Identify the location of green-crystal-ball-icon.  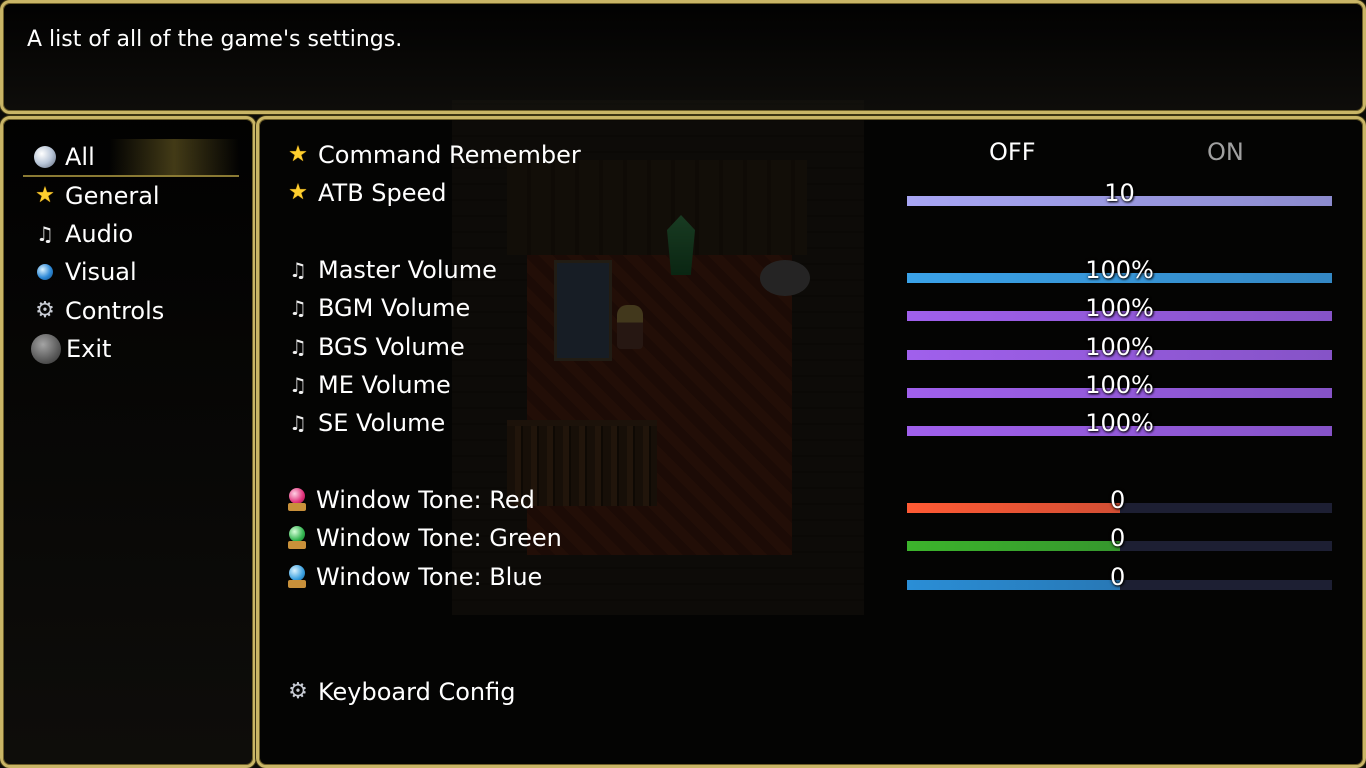
(297, 538).